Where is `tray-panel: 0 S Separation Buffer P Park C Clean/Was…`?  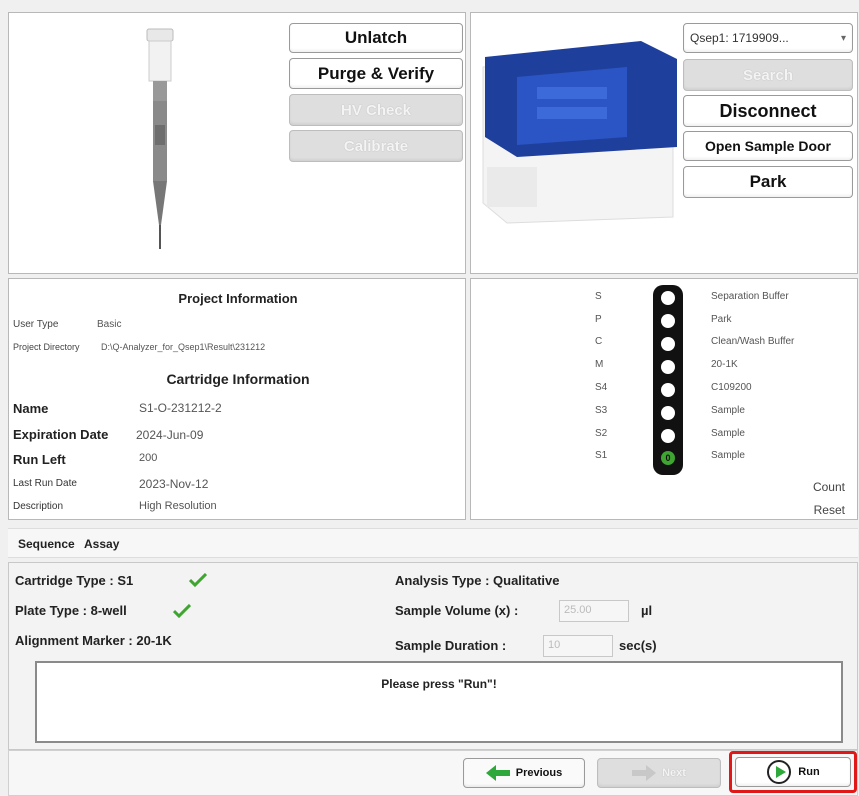 tray-panel: 0 S Separation Buffer P Park C Clean/Was… is located at coordinates (664, 399).